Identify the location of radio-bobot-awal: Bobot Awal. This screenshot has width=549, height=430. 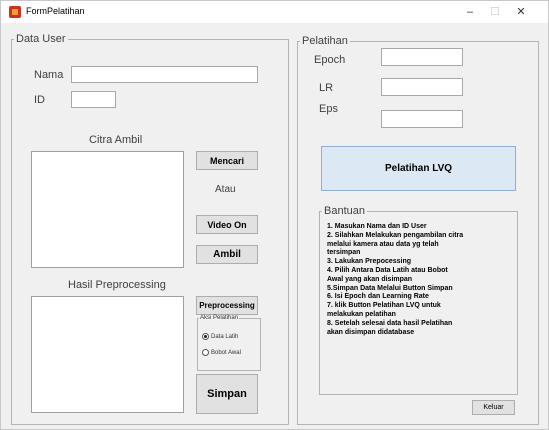
(221, 352).